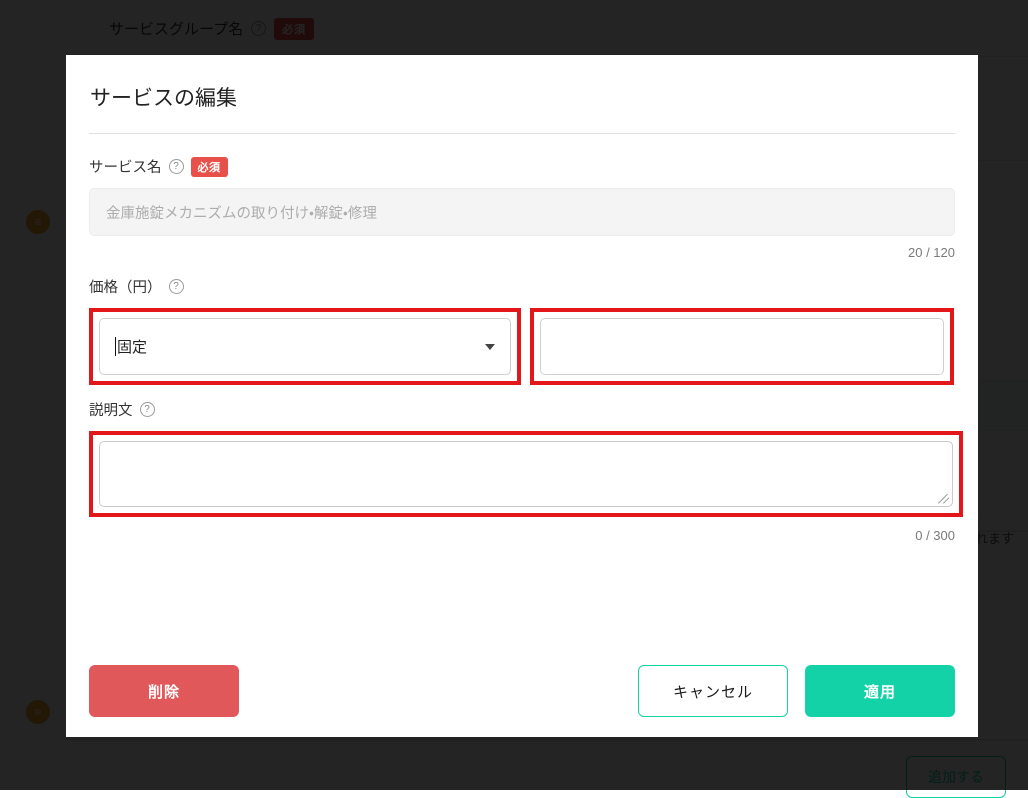 This screenshot has width=1028, height=798. What do you see at coordinates (522, 252) in the screenshot?
I see `service-name-counter: 20 / 120` at bounding box center [522, 252].